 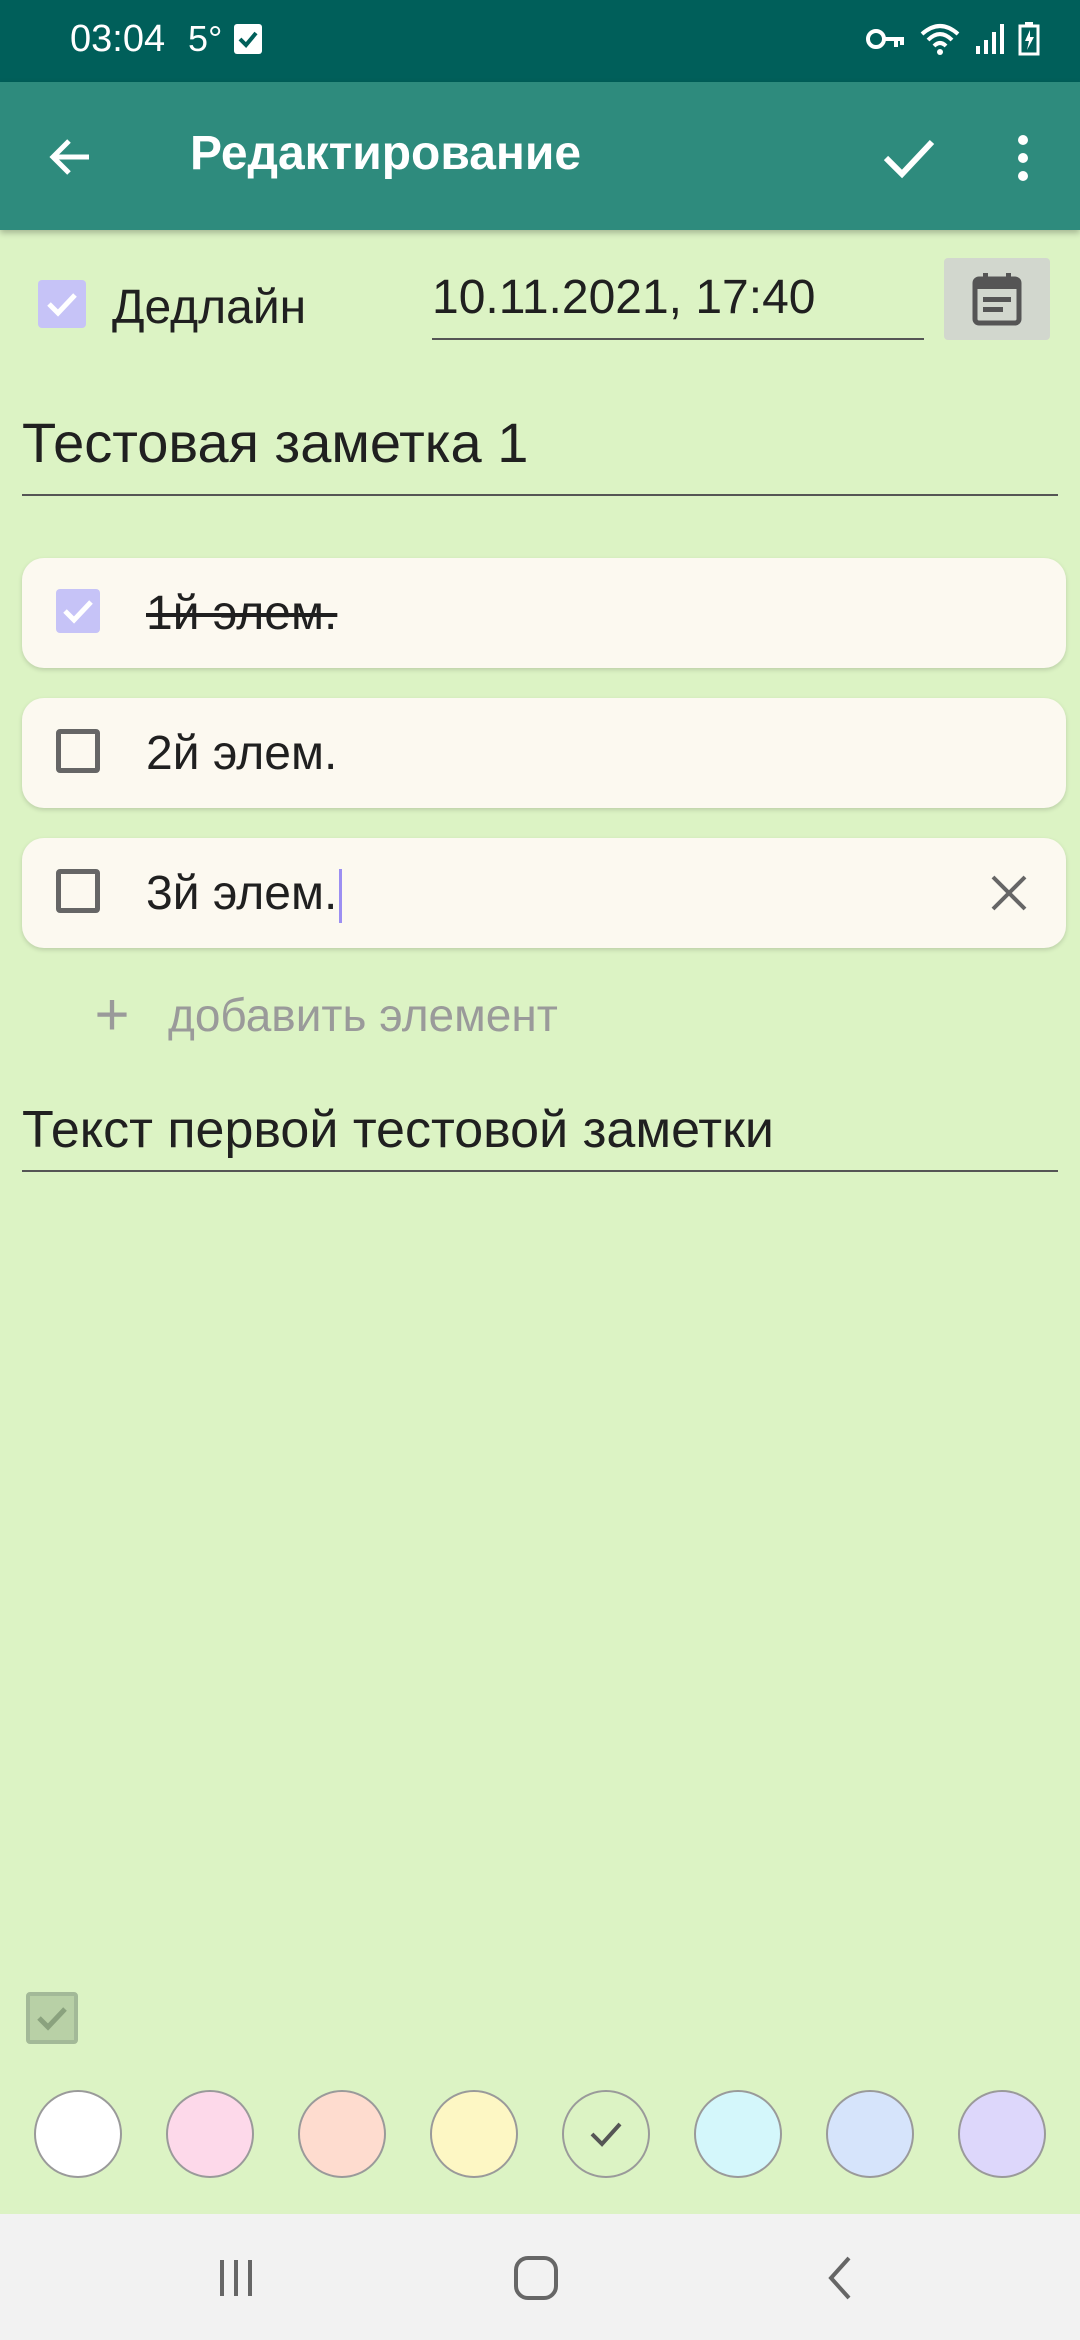 I want to click on wifi-icon, so click(x=940, y=41).